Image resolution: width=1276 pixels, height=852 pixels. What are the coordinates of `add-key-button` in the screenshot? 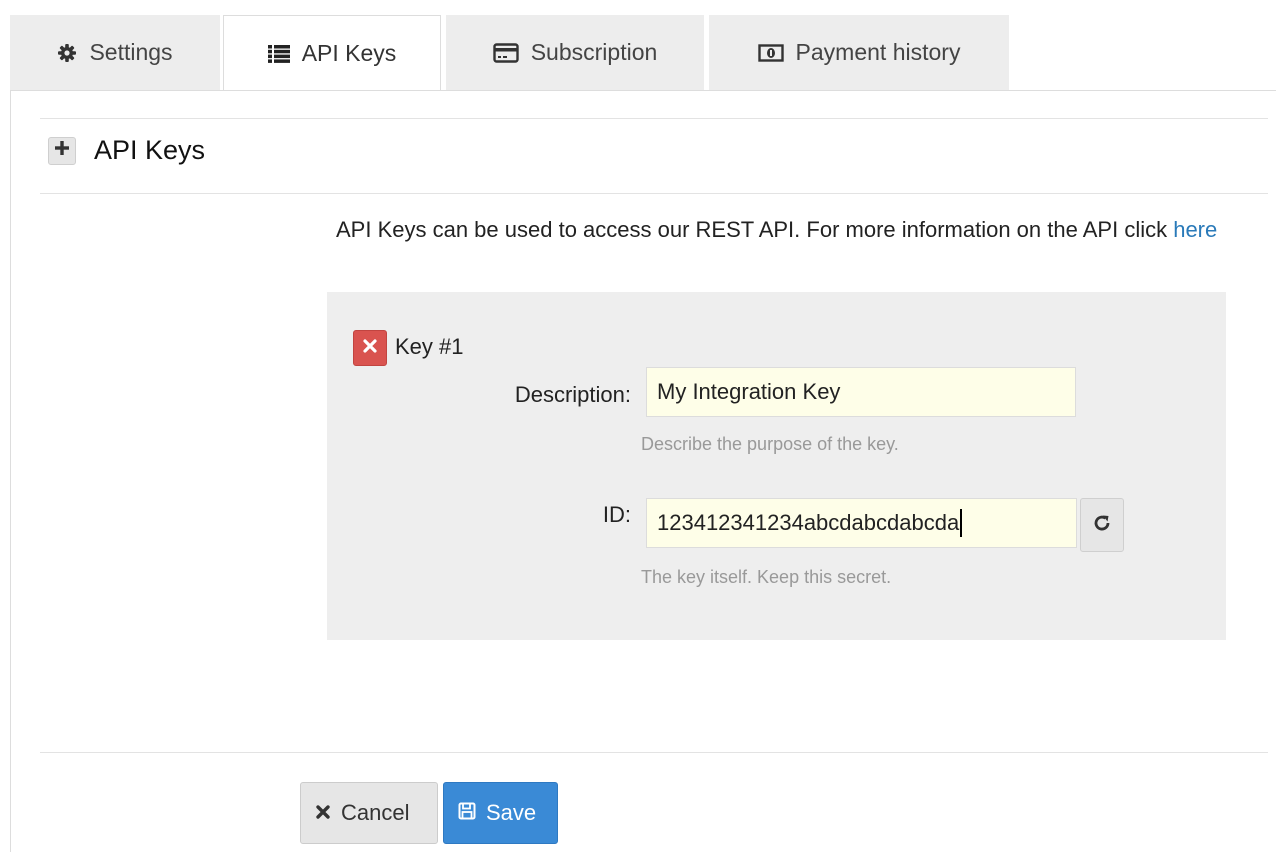 It's located at (62, 150).